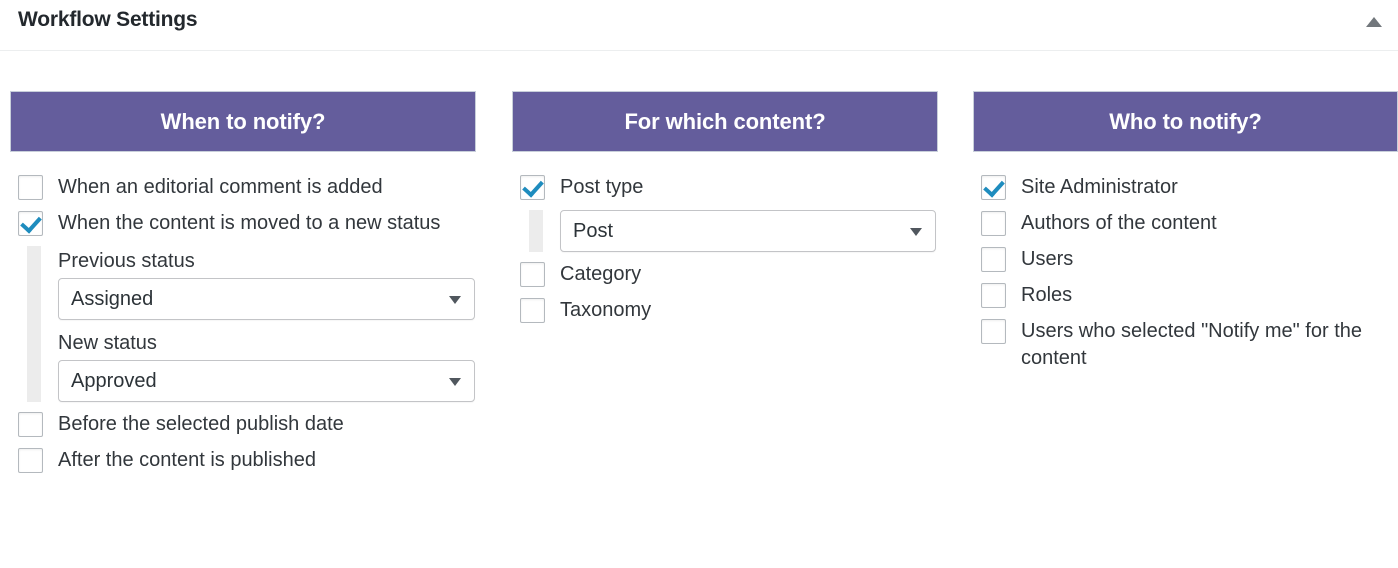 The image size is (1398, 568). Describe the element at coordinates (1185, 121) in the screenshot. I see `column-header-who-to-notify: Who to notify?` at that location.